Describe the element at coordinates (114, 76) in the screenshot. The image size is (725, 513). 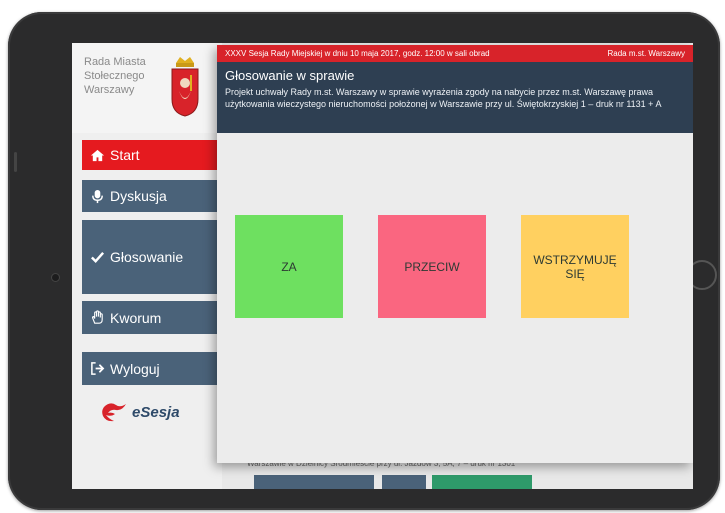
I see `brand-line-2: Stołecznego` at that location.